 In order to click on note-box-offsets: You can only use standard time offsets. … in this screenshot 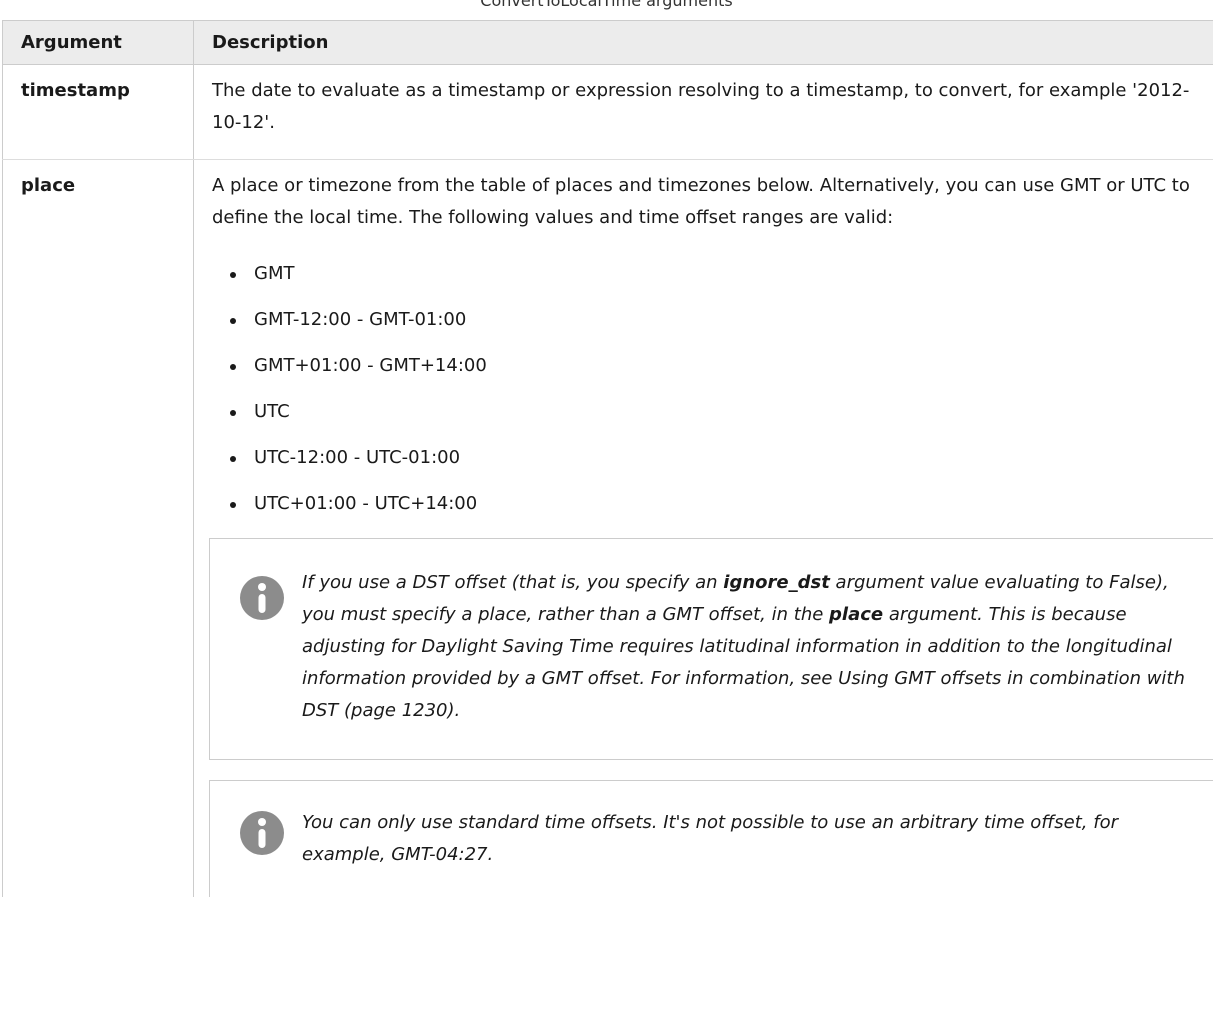, I will do `click(711, 838)`.